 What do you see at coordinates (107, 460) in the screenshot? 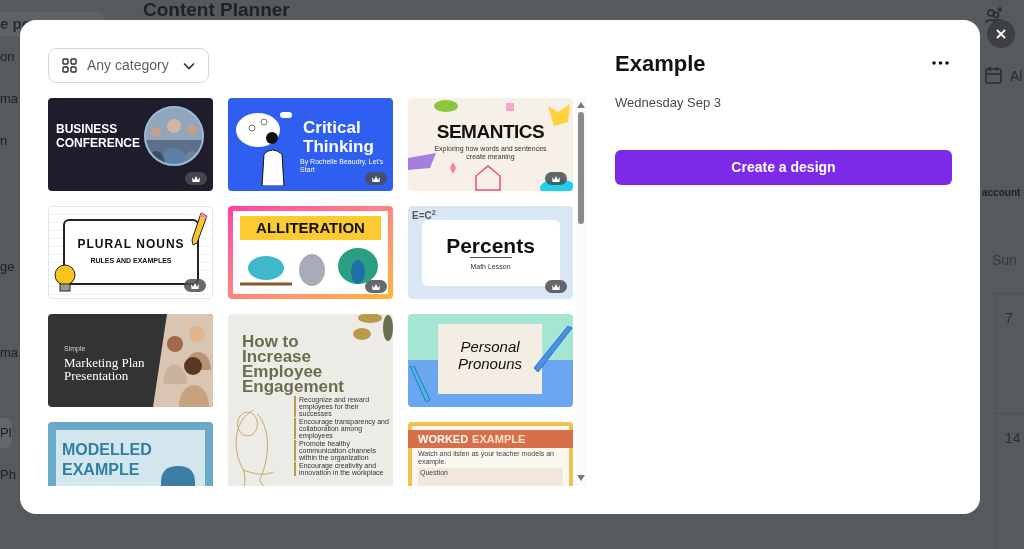
I see `template-title: MODELLED EXAMPLE` at bounding box center [107, 460].